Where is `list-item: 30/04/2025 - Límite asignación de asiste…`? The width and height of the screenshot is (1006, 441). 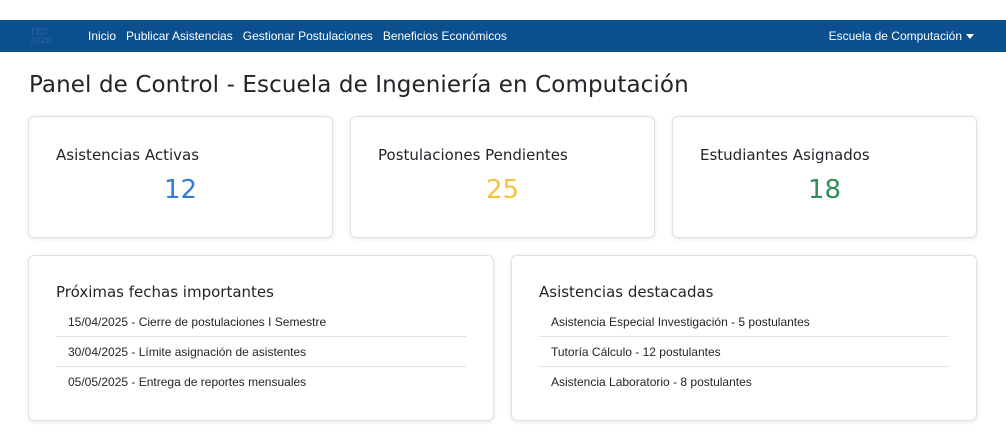
list-item: 30/04/2025 - Límite asignación de asiste… is located at coordinates (261, 352).